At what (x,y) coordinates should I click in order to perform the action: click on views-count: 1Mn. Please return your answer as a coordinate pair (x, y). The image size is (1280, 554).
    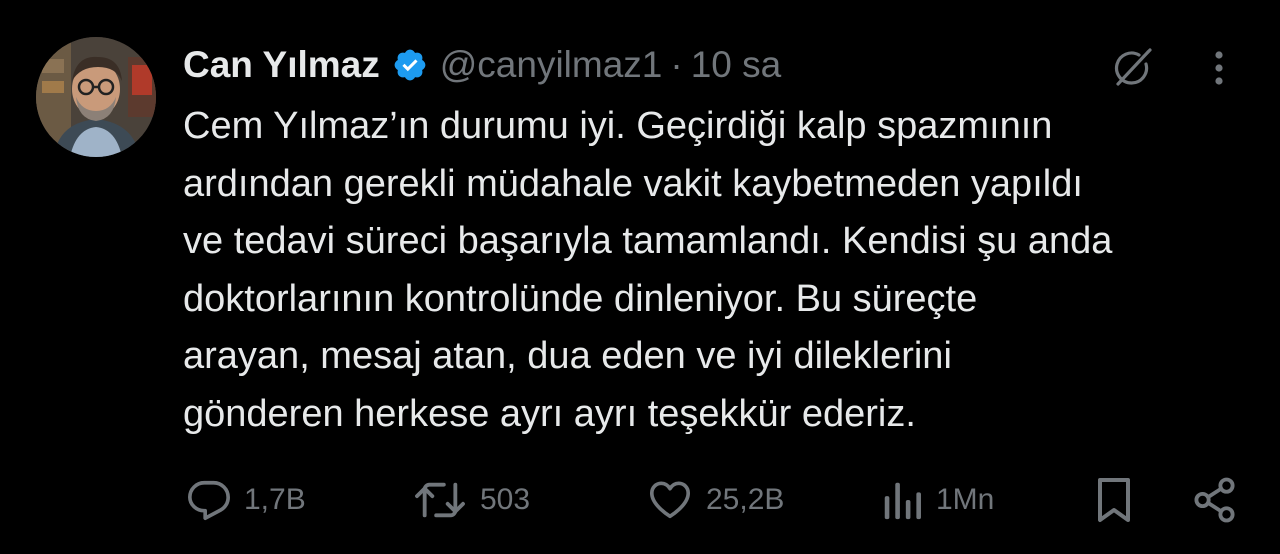
    Looking at the image, I should click on (965, 499).